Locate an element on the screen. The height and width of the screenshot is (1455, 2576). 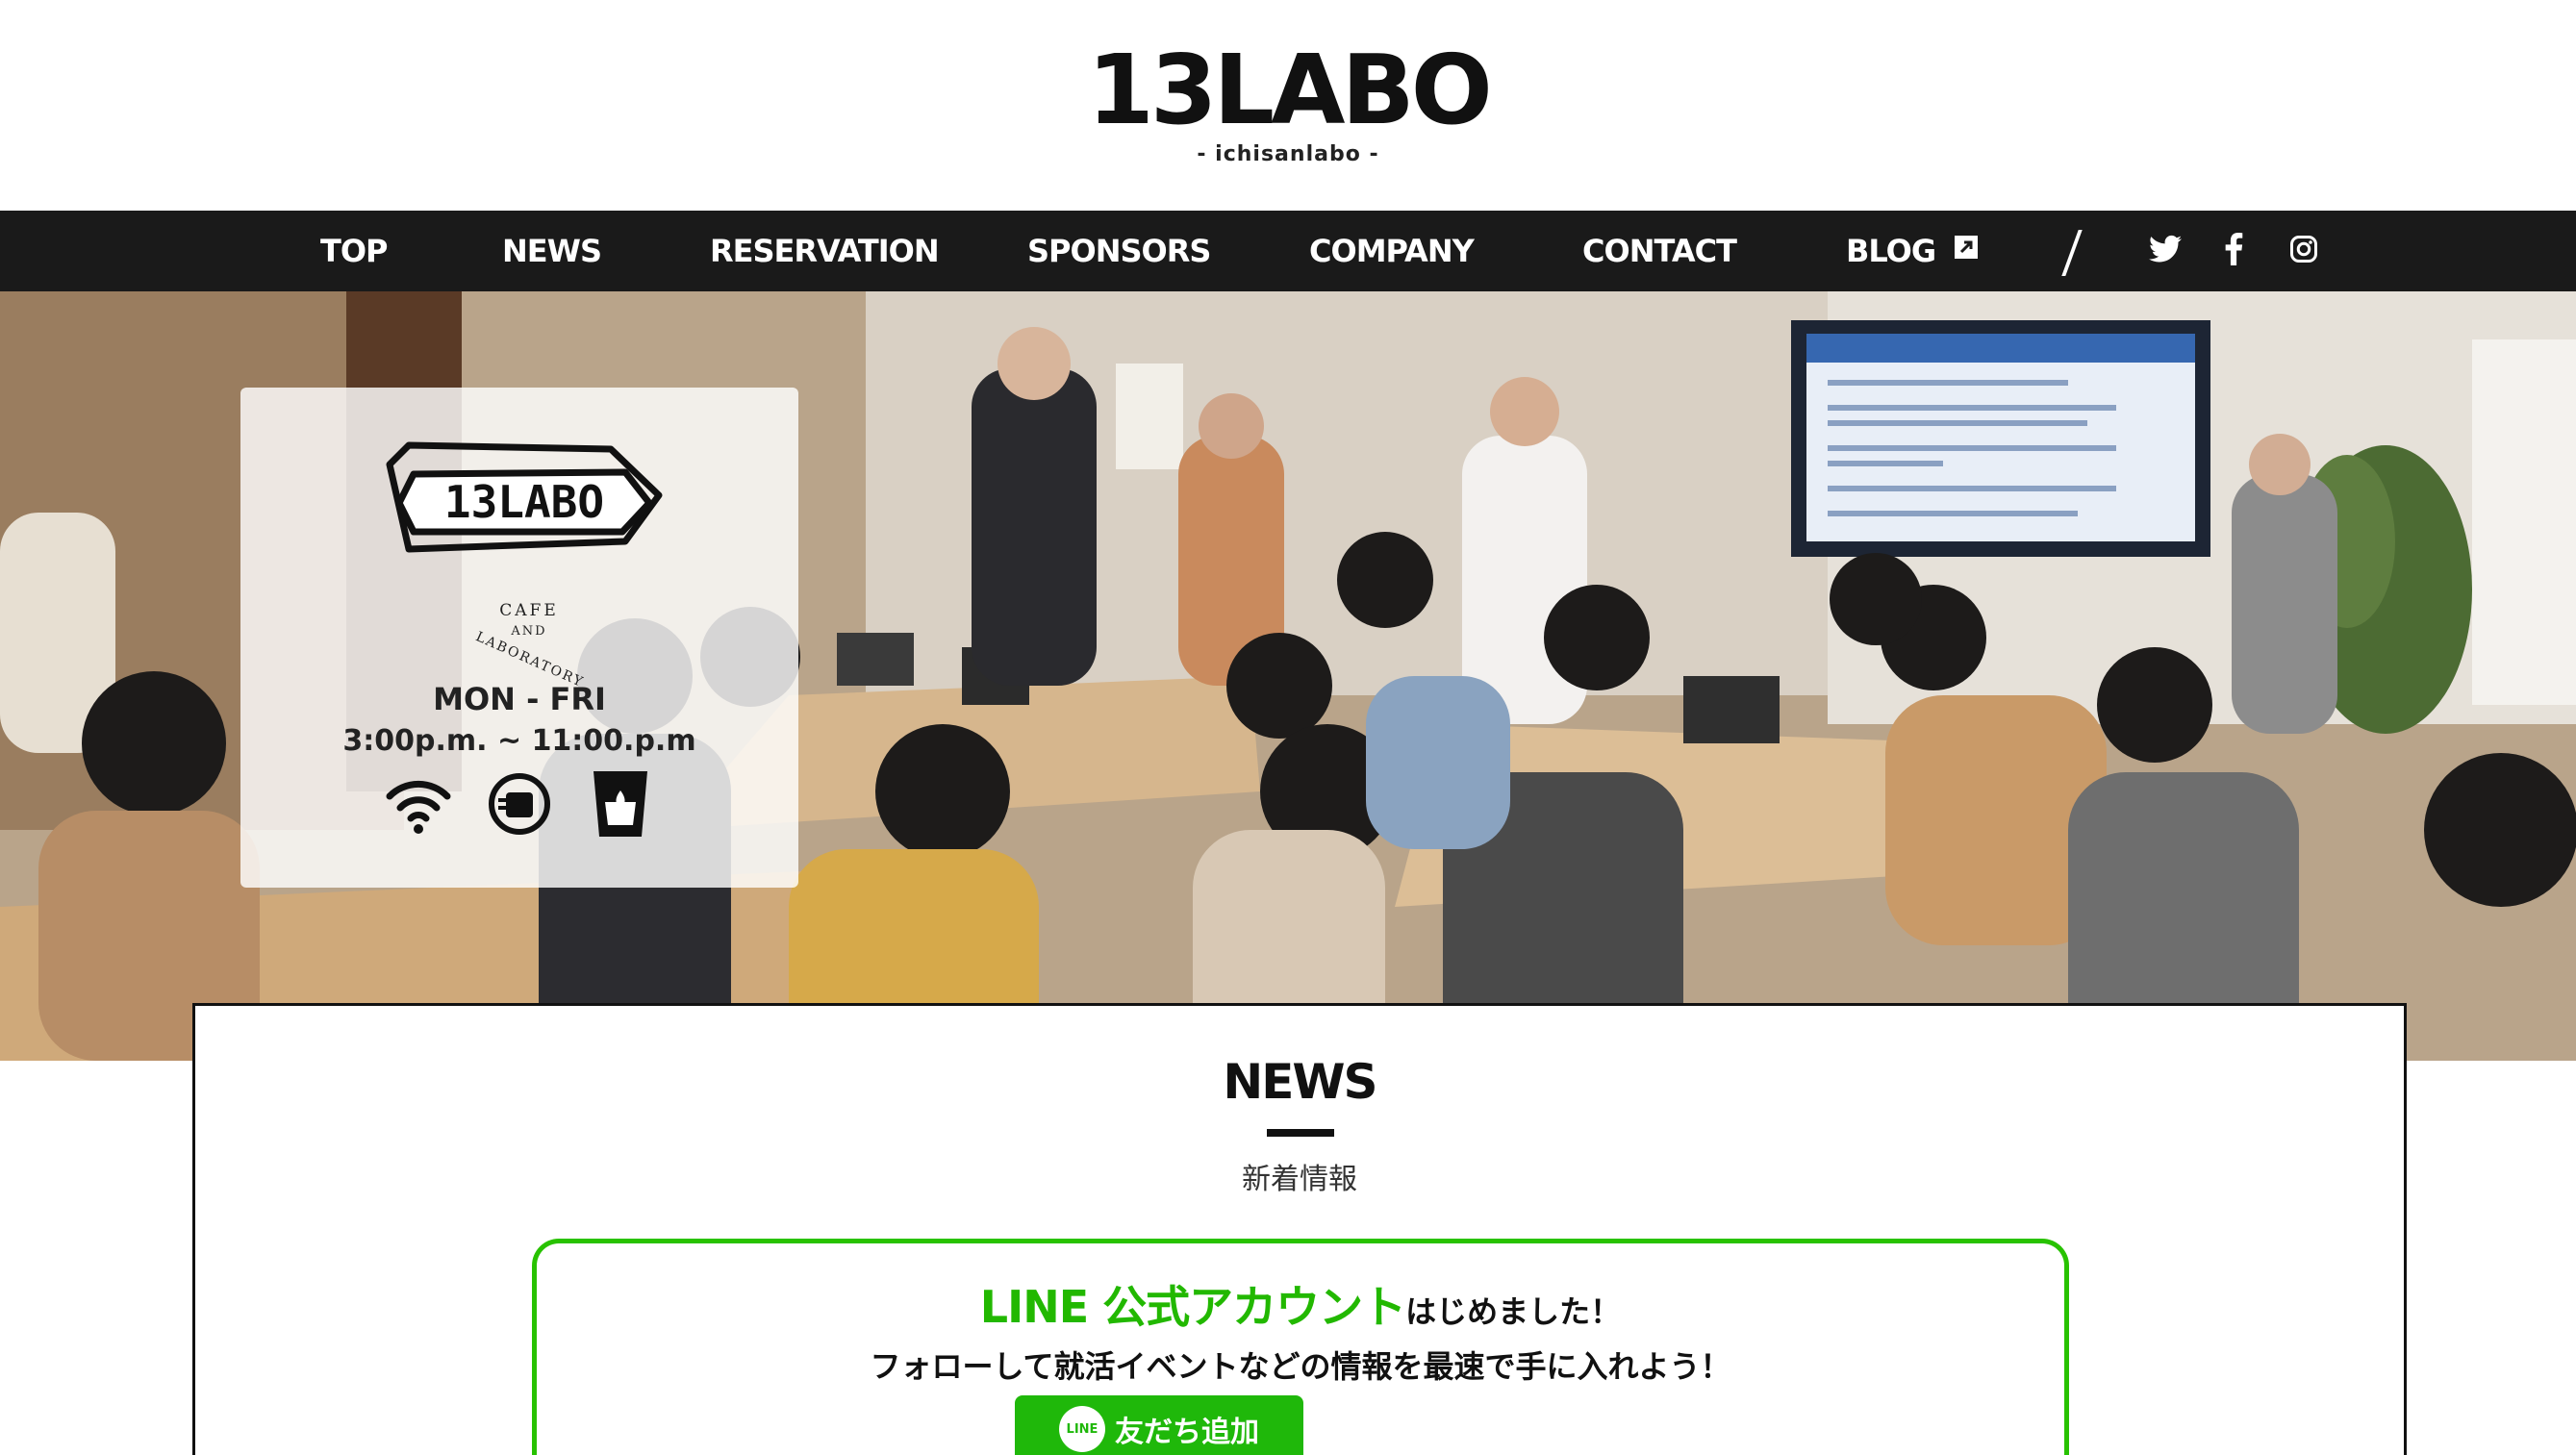
line-badge-label: LINE is located at coordinates (1082, 1429).